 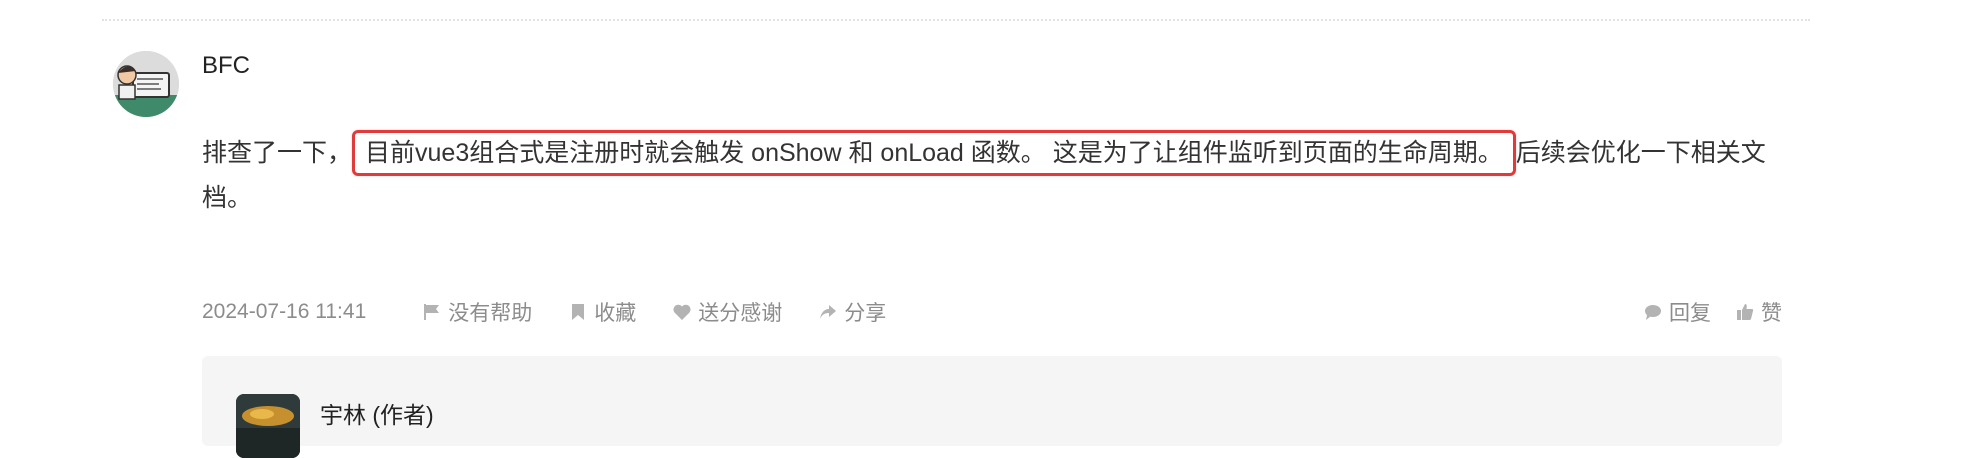 I want to click on share-label: 分享, so click(x=865, y=313).